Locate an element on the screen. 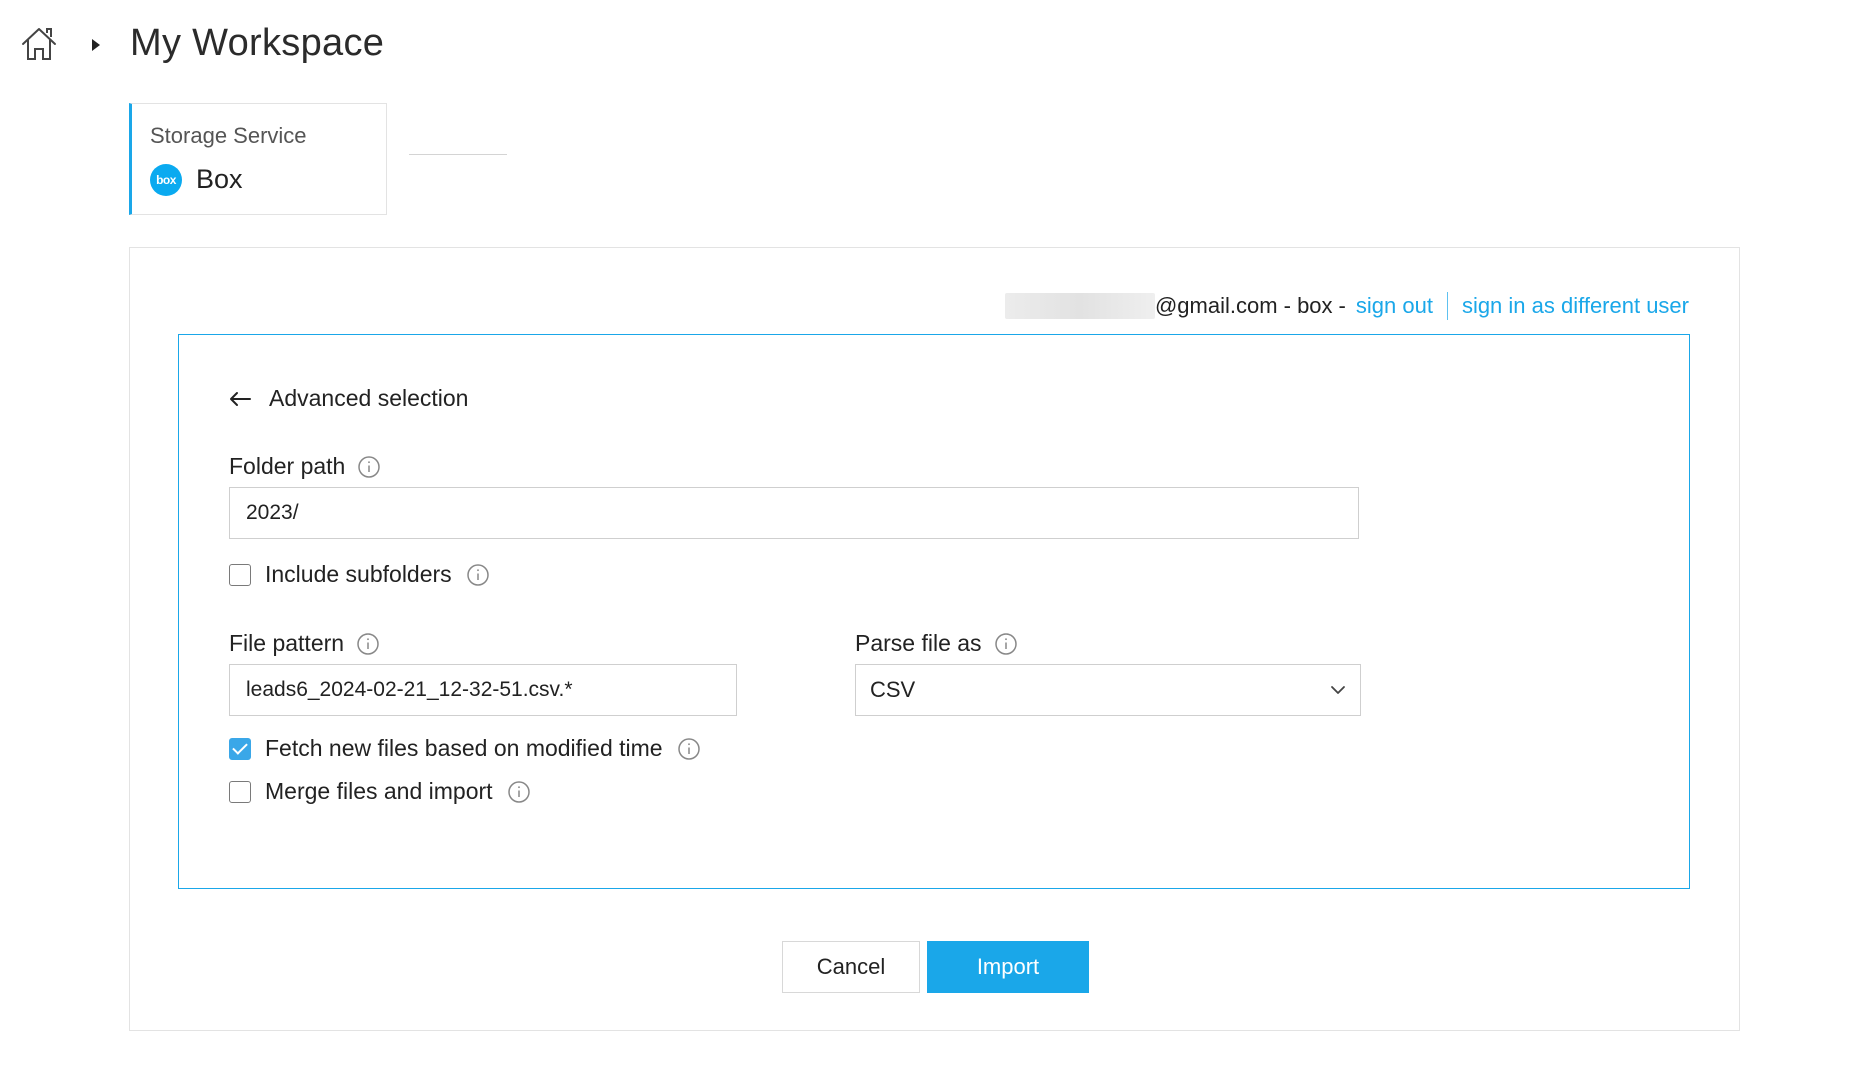  include-subfolders-checkbox is located at coordinates (240, 574).